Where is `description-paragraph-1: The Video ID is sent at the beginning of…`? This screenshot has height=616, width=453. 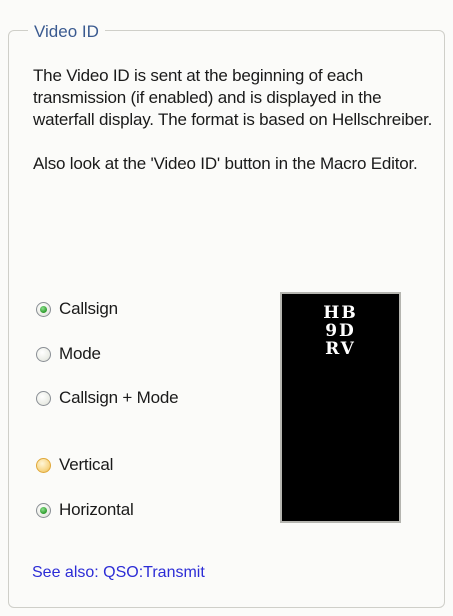
description-paragraph-1: The Video ID is sent at the beginning of… is located at coordinates (233, 97).